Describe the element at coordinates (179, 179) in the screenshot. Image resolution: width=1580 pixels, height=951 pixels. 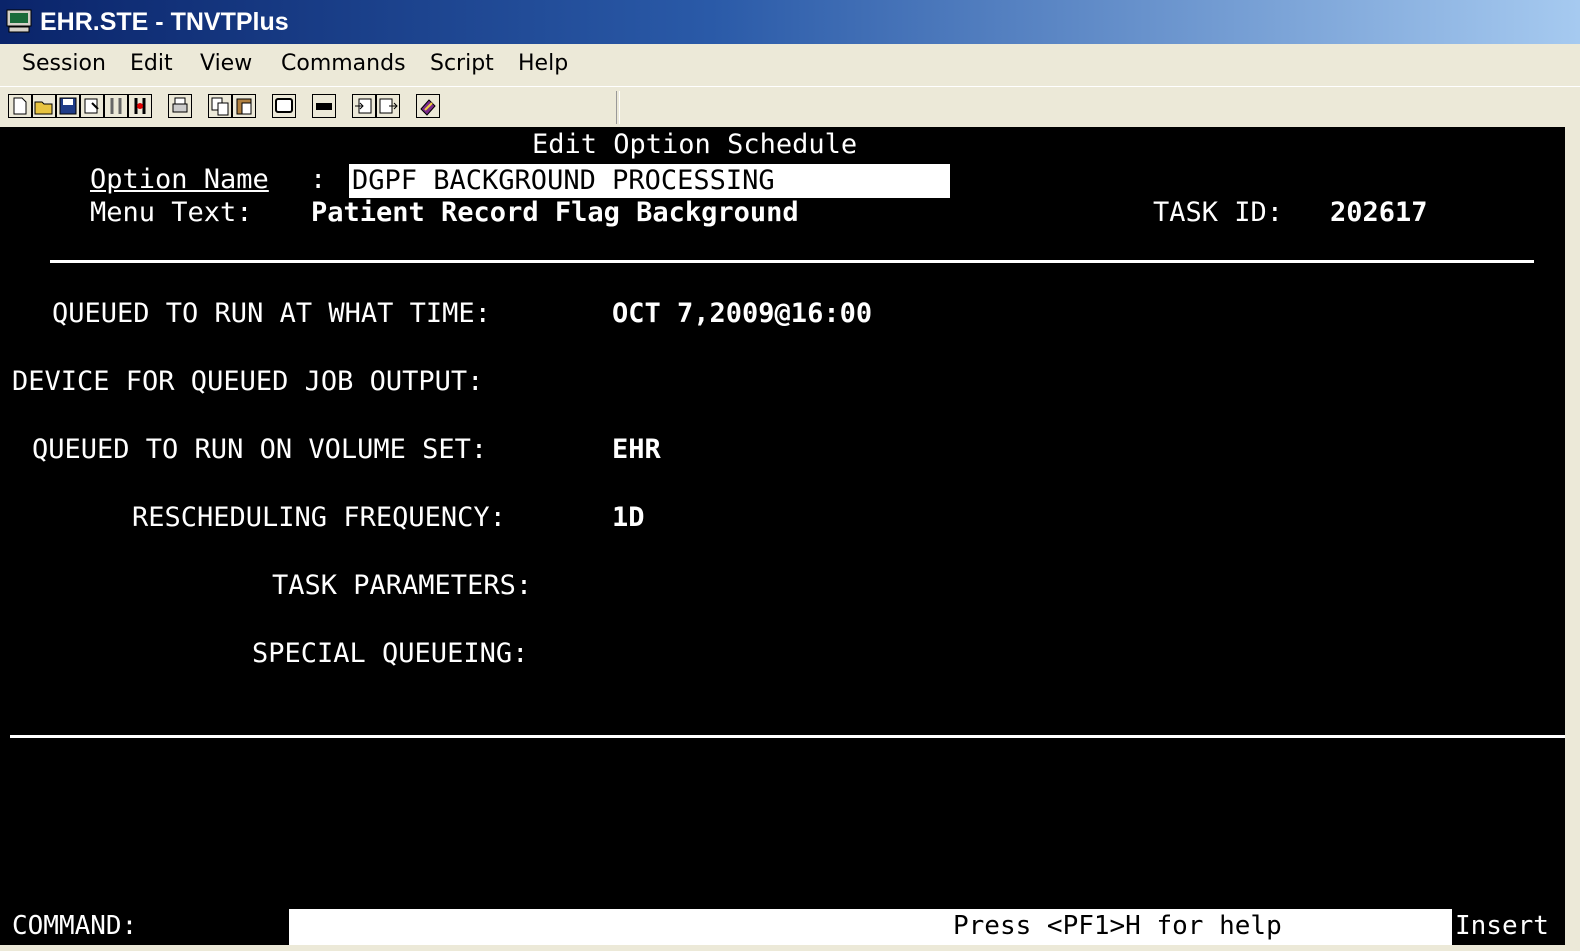
I see `option-name-label: Option Name` at that location.